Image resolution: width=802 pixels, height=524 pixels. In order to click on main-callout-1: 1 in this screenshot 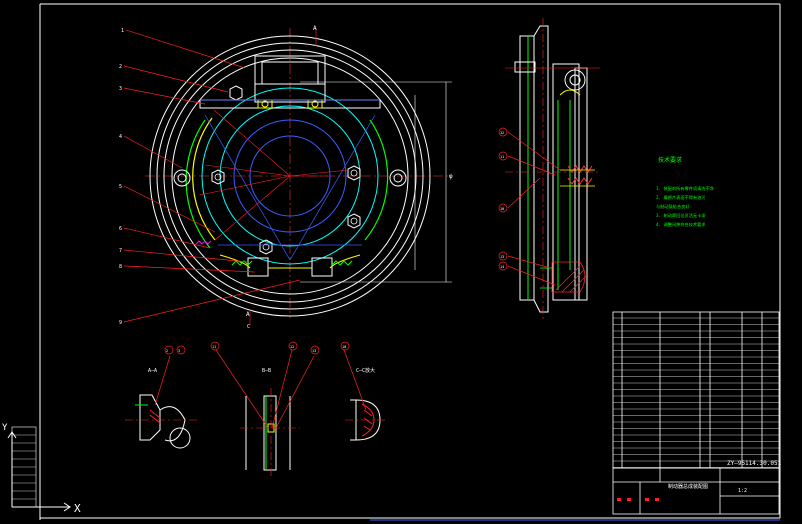, I will do `click(122, 31)`.